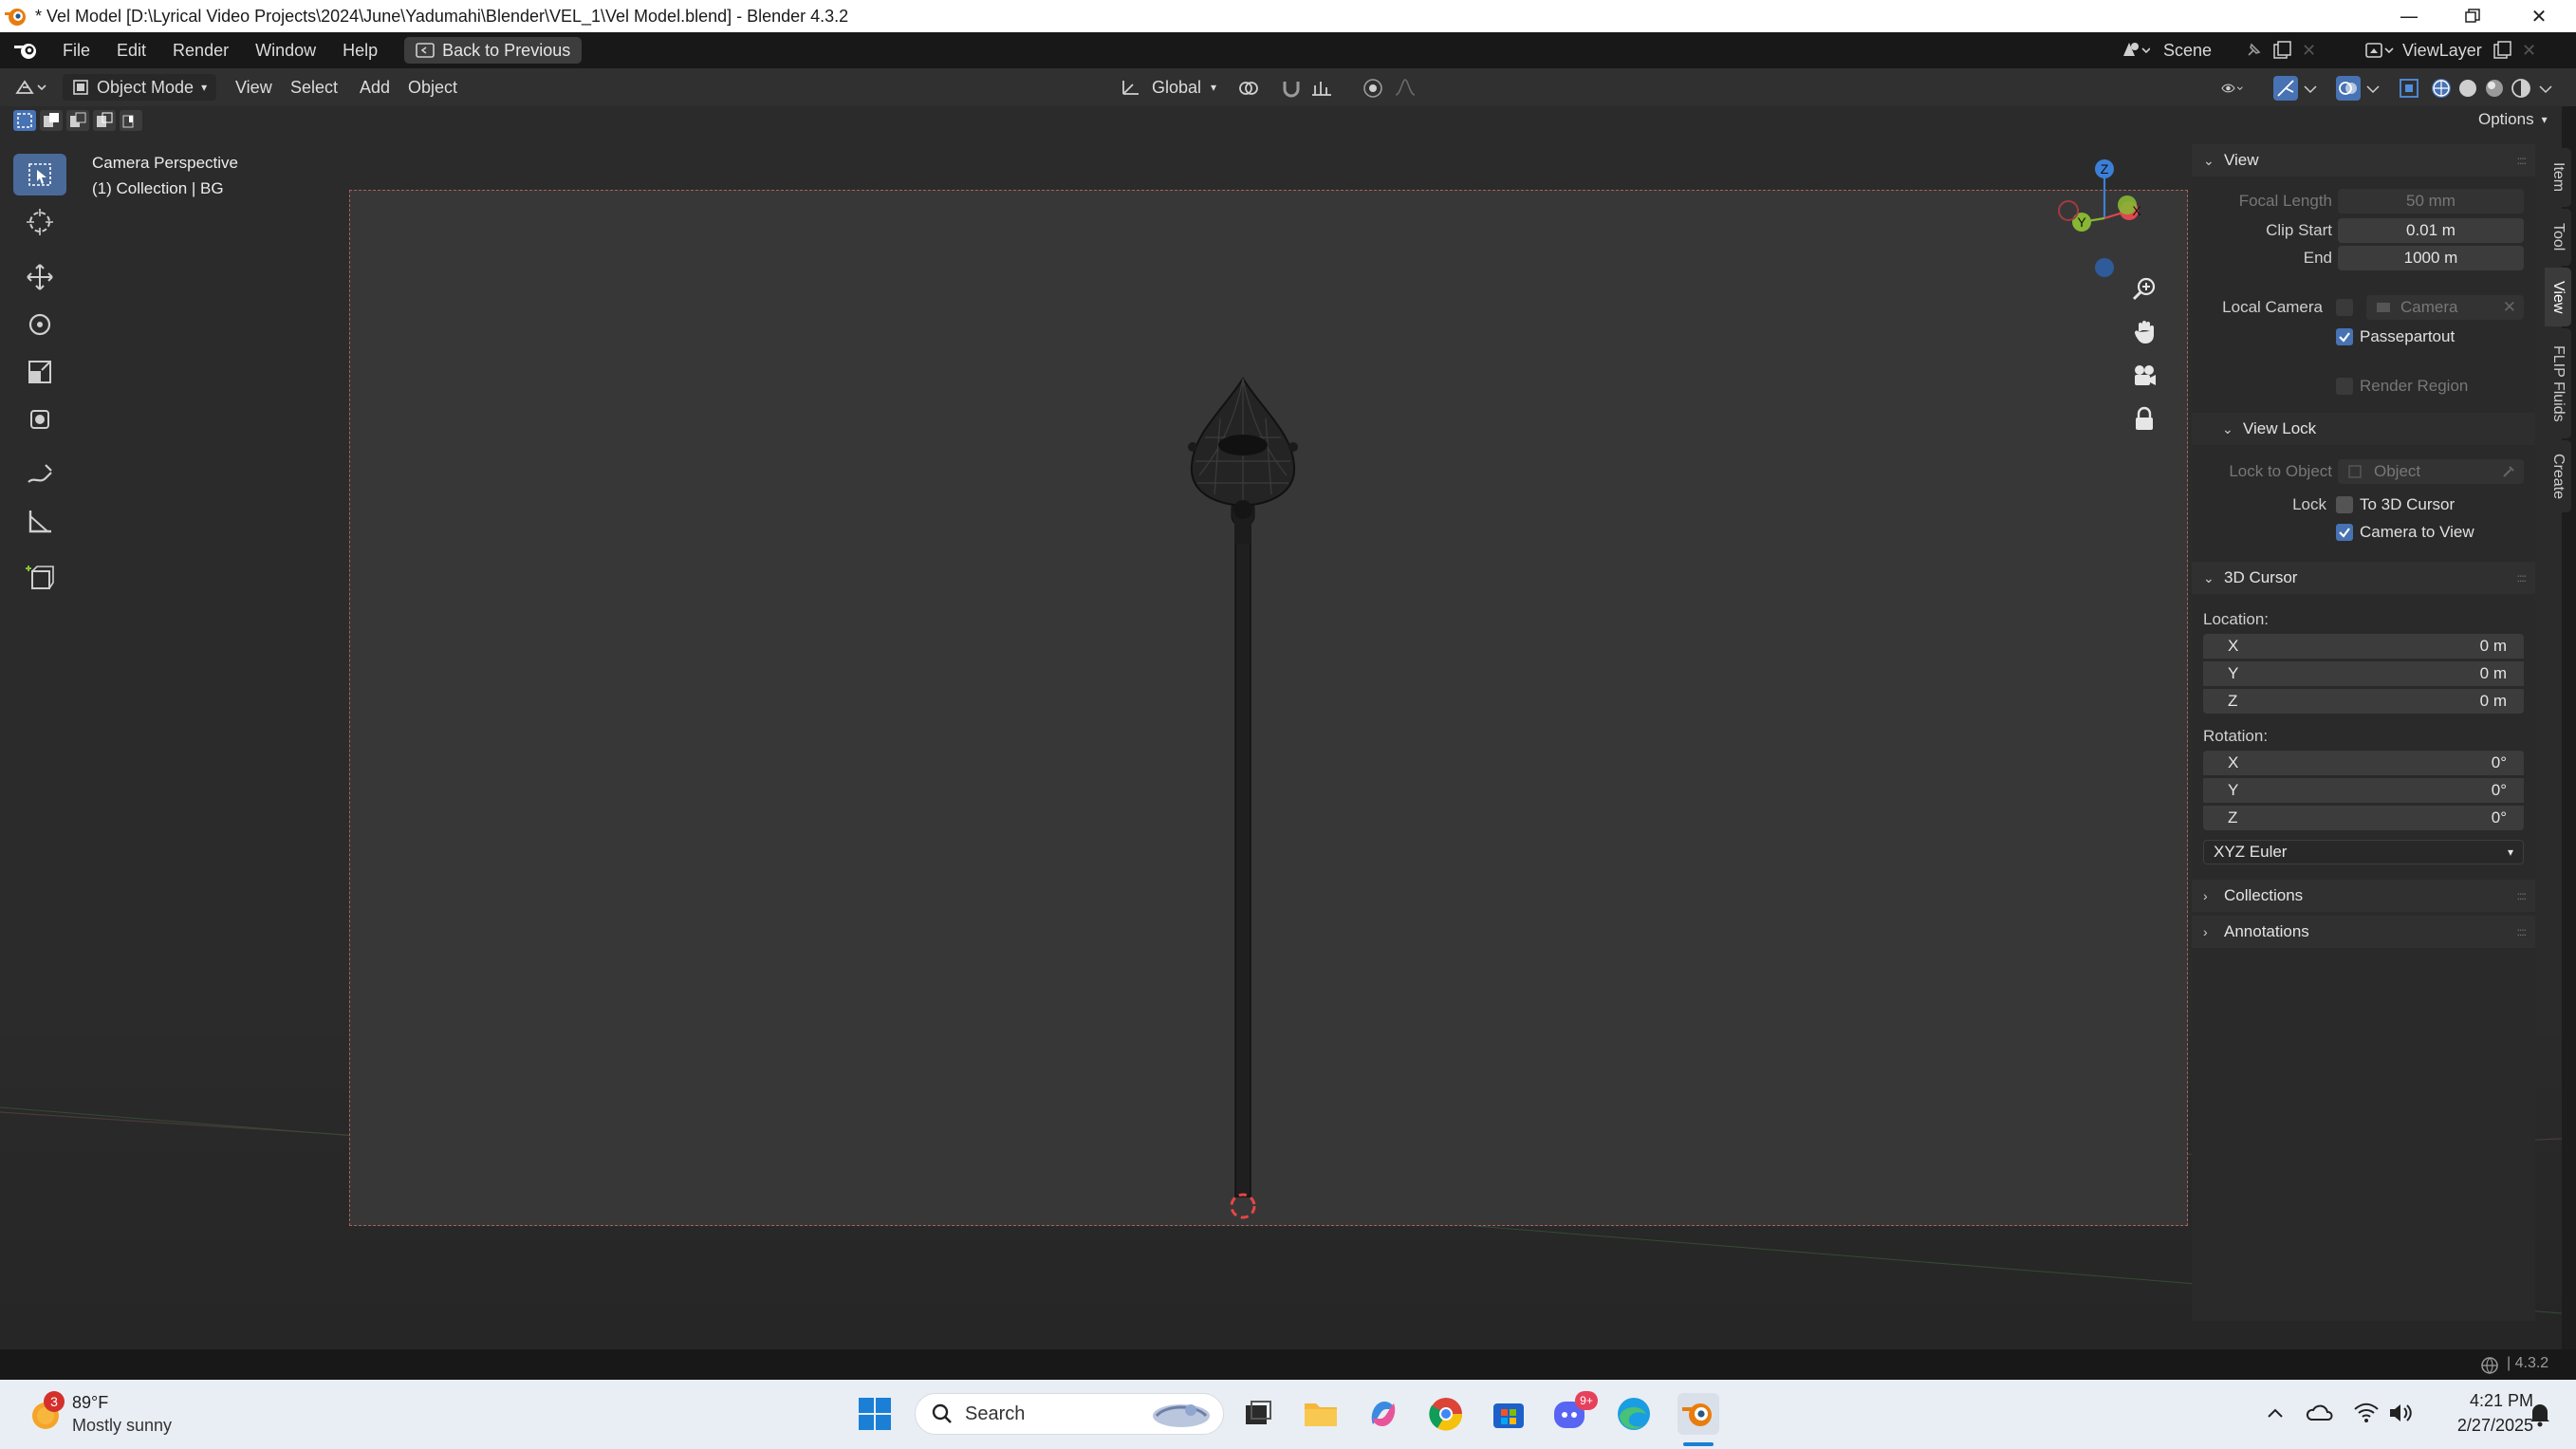  What do you see at coordinates (2363, 578) in the screenshot?
I see `cursor-panel-header: ⌄ 3D Cursor ::::` at bounding box center [2363, 578].